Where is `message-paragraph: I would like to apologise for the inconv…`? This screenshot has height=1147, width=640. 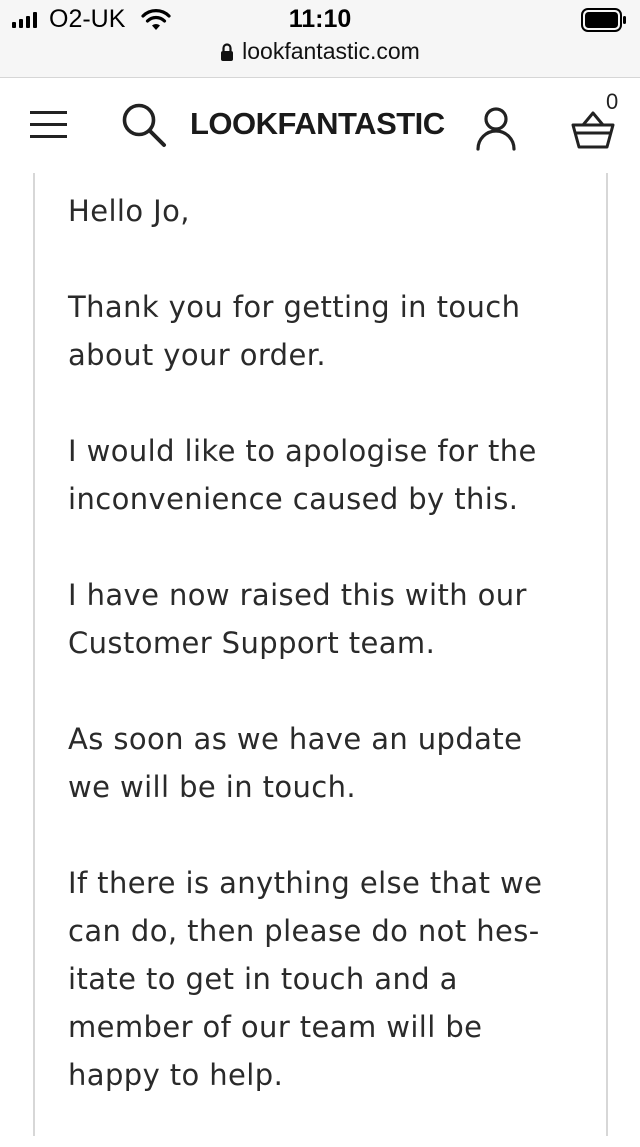
message-paragraph: I would like to apologise for the inconv… is located at coordinates (302, 475).